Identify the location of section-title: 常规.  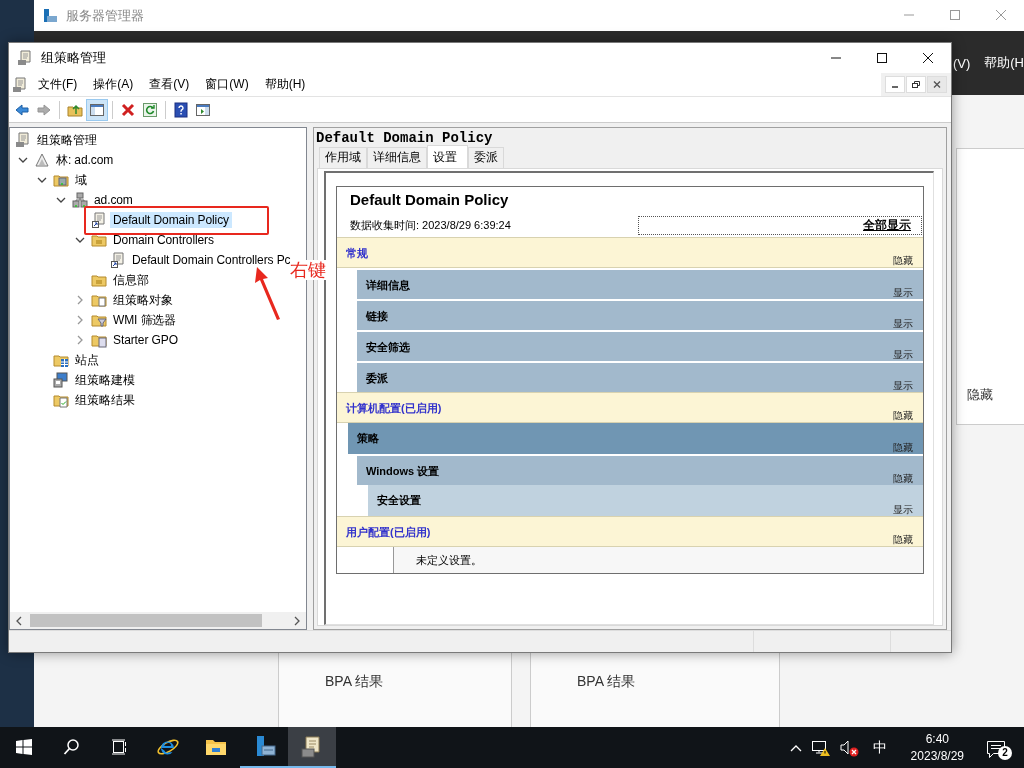
(357, 252).